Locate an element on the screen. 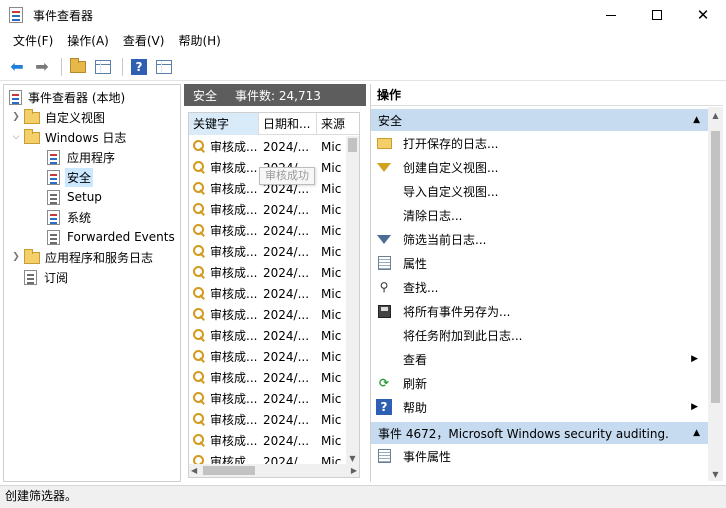  tree-item-windows-logs: ⌵ Windows 日志 is located at coordinates (92, 137).